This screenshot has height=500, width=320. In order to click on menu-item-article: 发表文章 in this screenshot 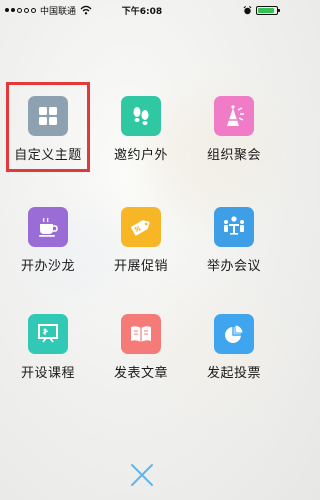, I will do `click(141, 347)`.